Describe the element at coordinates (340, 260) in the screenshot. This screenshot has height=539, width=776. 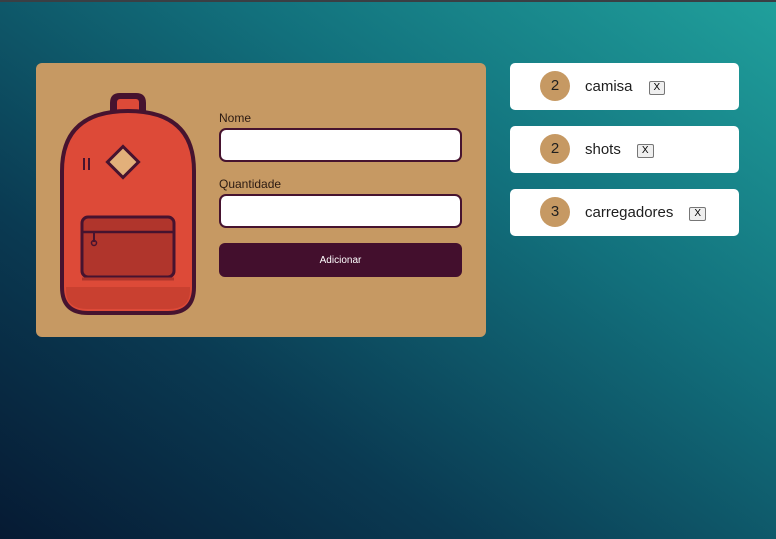
I see `add-button: Adicionar` at that location.